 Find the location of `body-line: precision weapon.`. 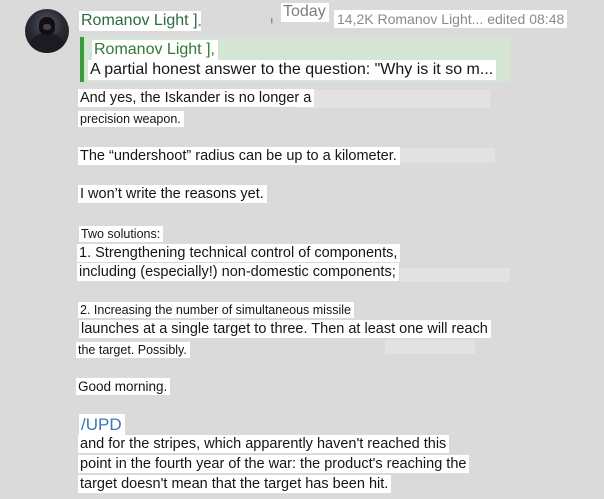

body-line: precision weapon. is located at coordinates (131, 119).